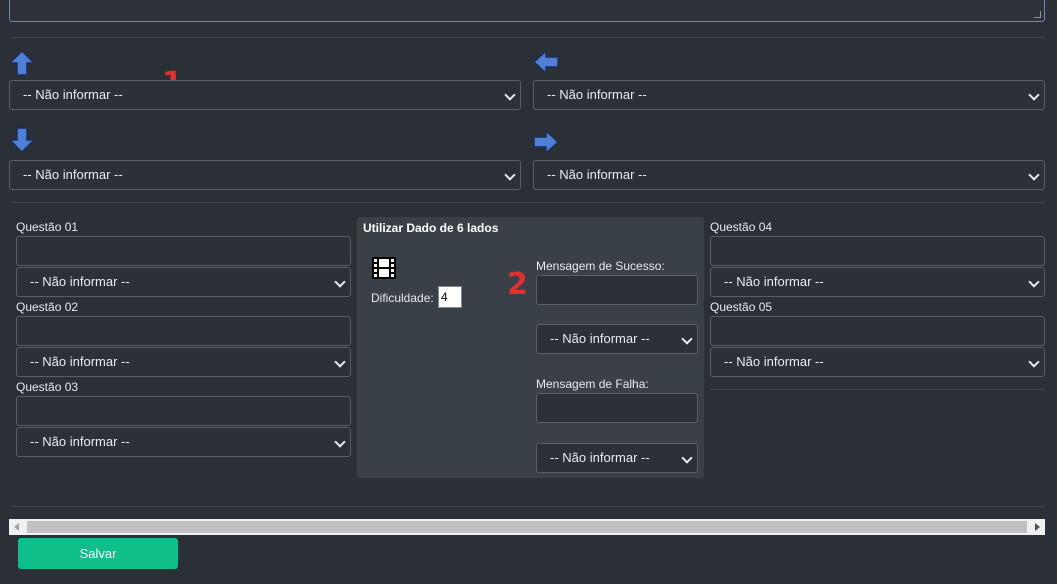  What do you see at coordinates (431, 228) in the screenshot?
I see `dice-panel-title: Utilizar Dado de 6 lados` at bounding box center [431, 228].